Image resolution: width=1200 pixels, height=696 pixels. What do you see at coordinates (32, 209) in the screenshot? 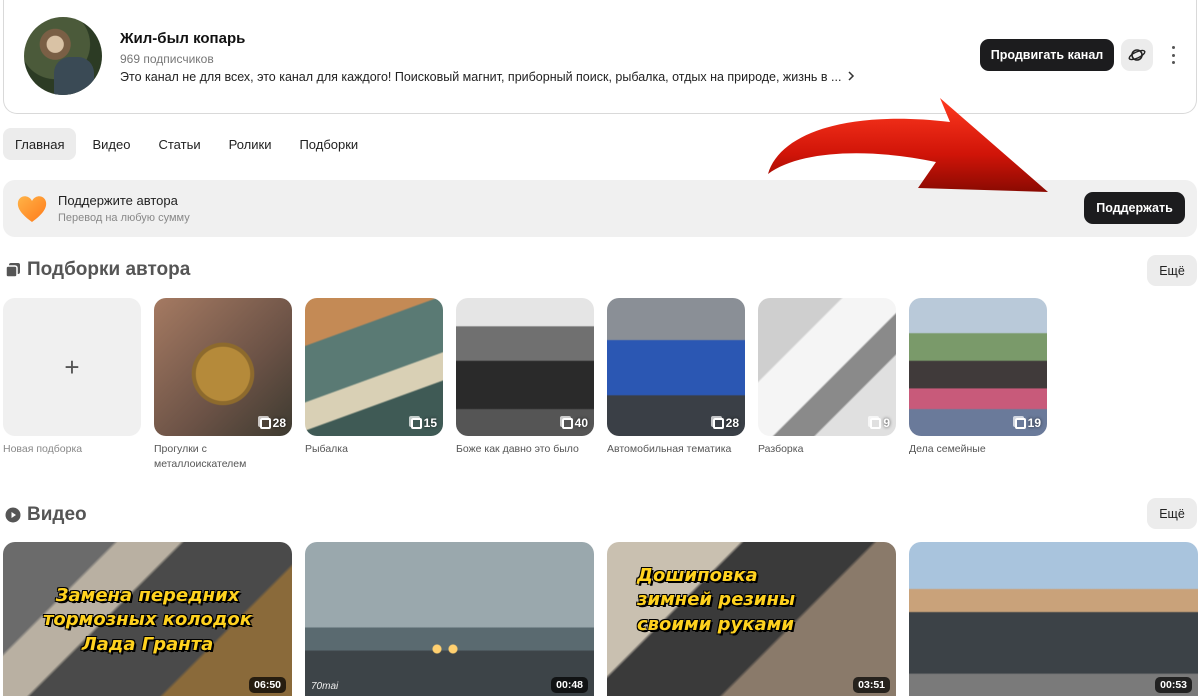
I see `heart-icon` at bounding box center [32, 209].